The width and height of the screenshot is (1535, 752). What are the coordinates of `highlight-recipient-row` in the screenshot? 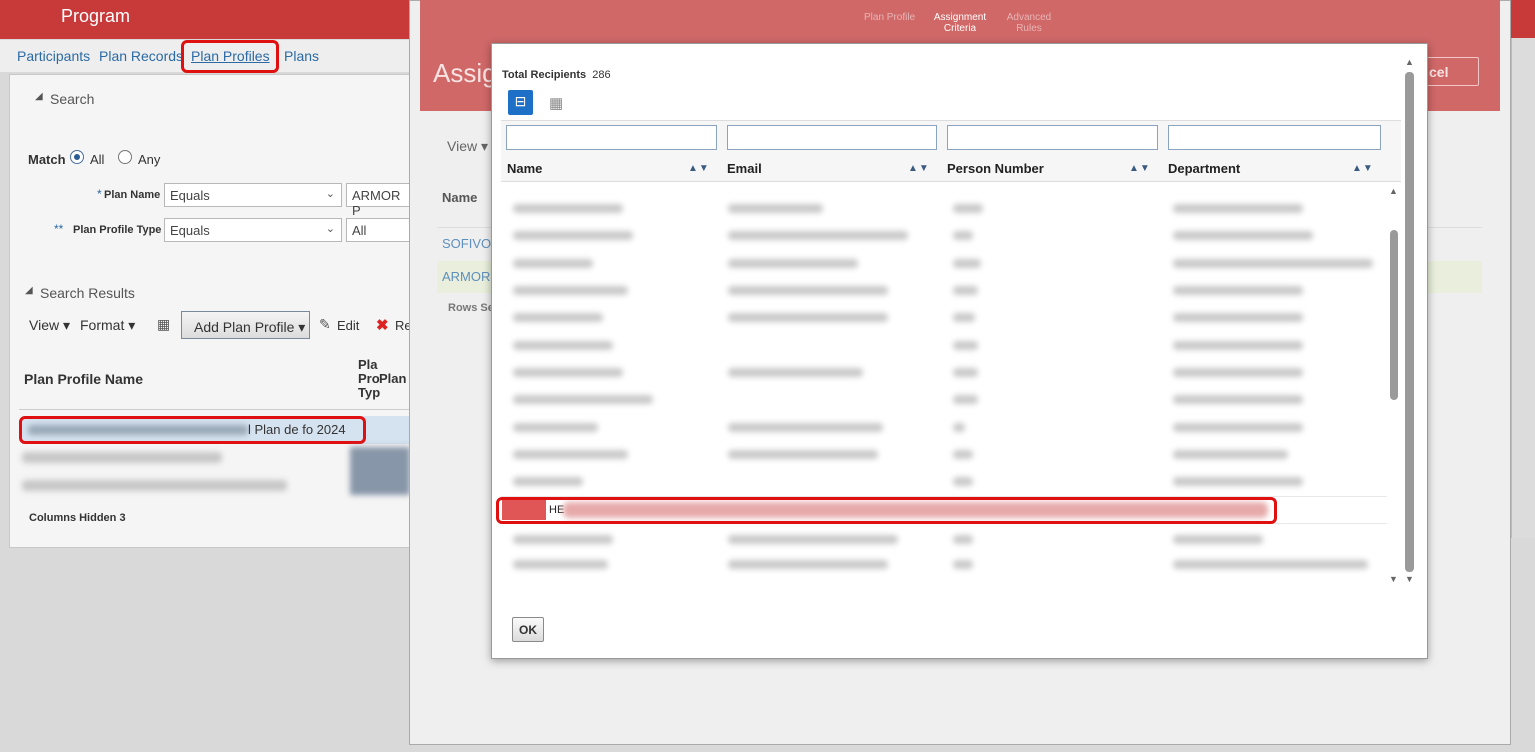 It's located at (886, 510).